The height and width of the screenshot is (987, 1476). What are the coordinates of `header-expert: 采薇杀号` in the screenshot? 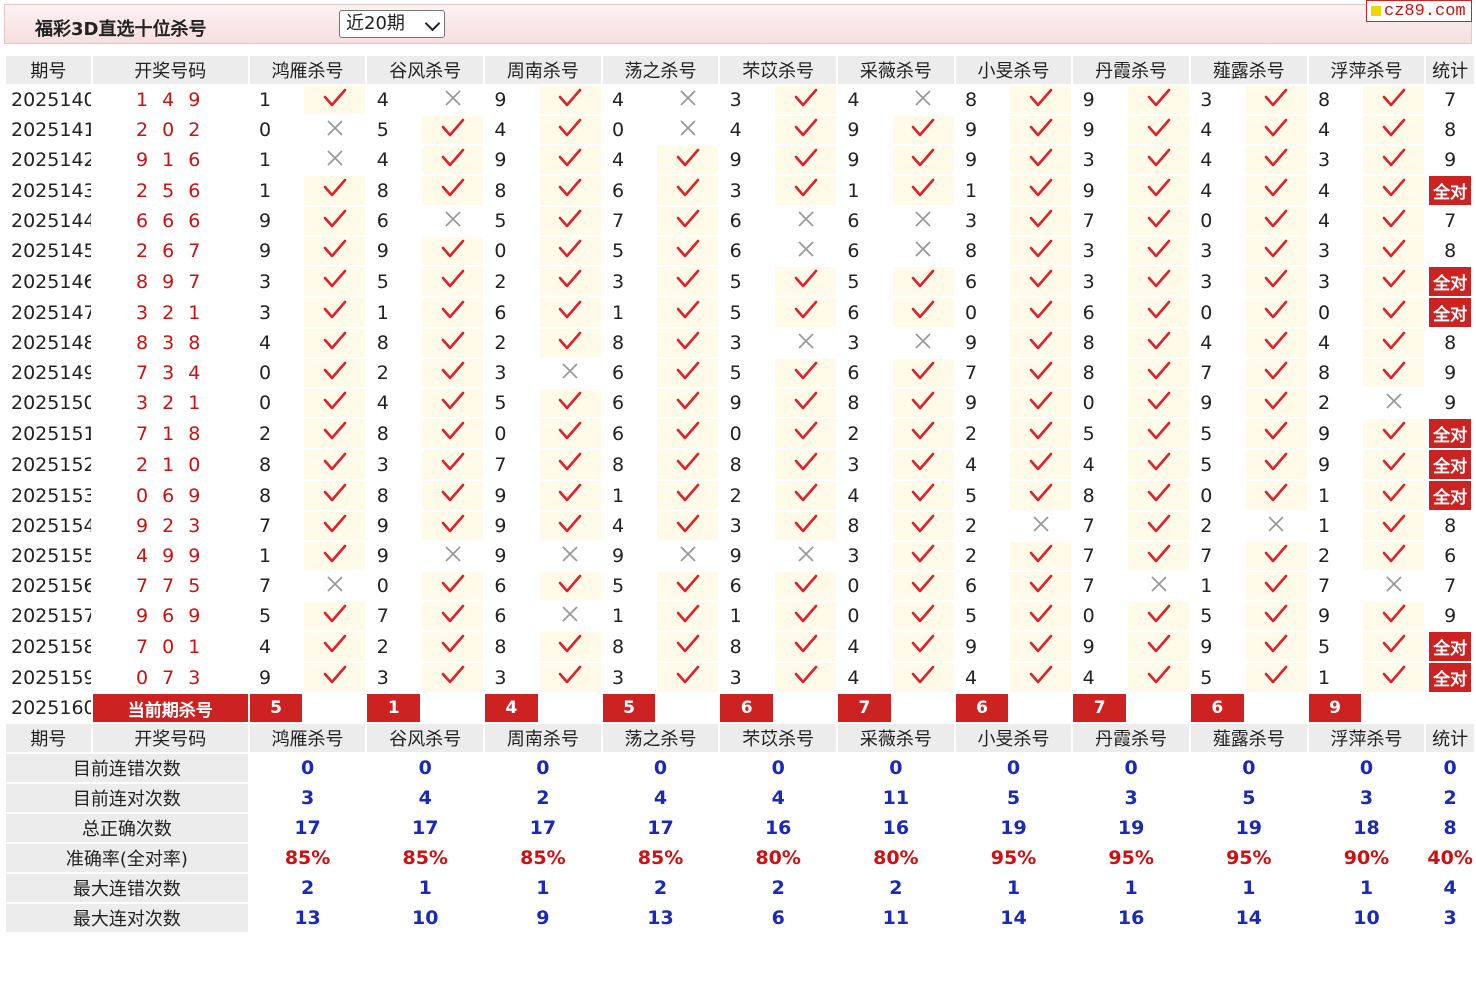 It's located at (896, 739).